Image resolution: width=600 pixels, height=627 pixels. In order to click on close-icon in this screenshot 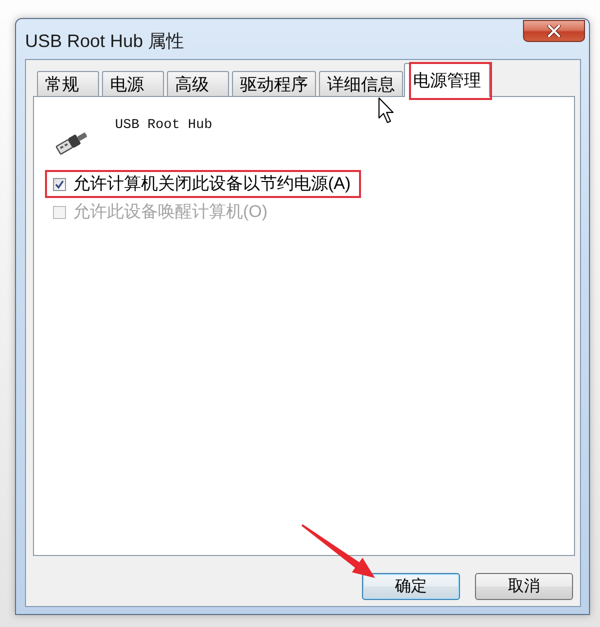, I will do `click(554, 31)`.